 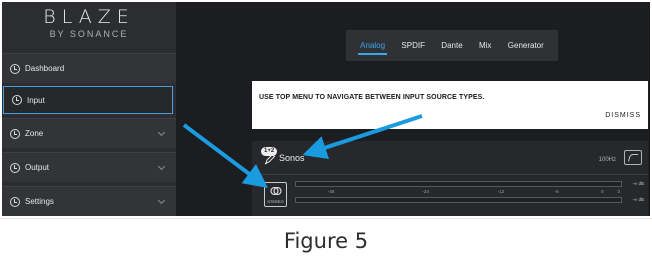 I want to click on dismiss-button: DISMISS, so click(x=623, y=115).